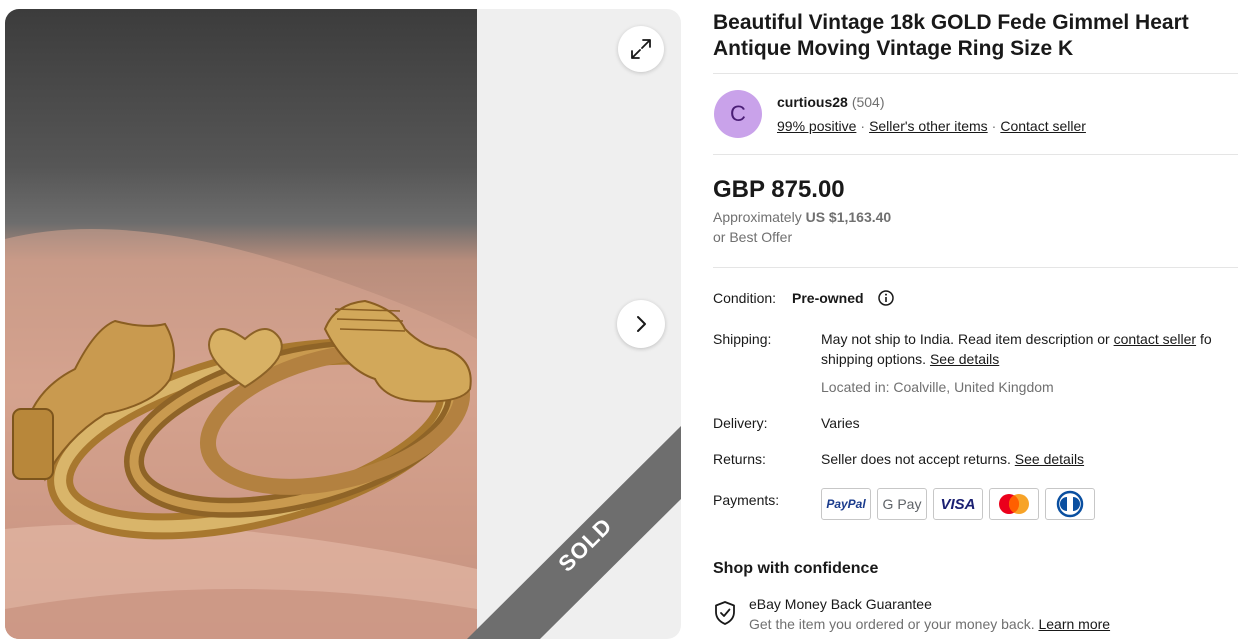 The image size is (1238, 644). I want to click on seller-avatar: C, so click(738, 114).